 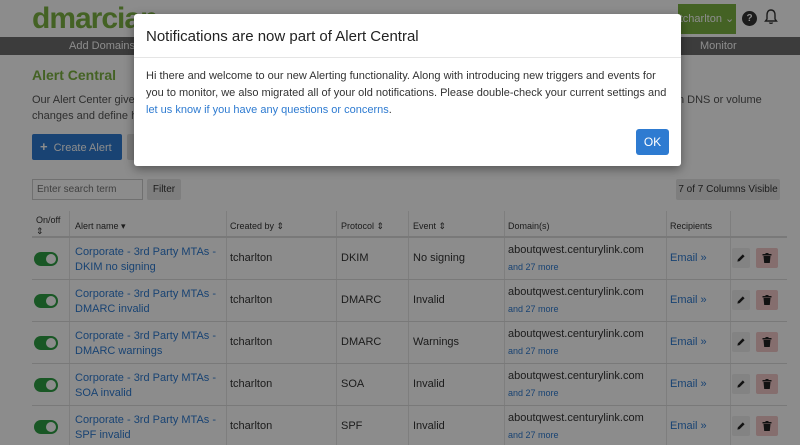 I want to click on modal-divider, so click(x=407, y=57).